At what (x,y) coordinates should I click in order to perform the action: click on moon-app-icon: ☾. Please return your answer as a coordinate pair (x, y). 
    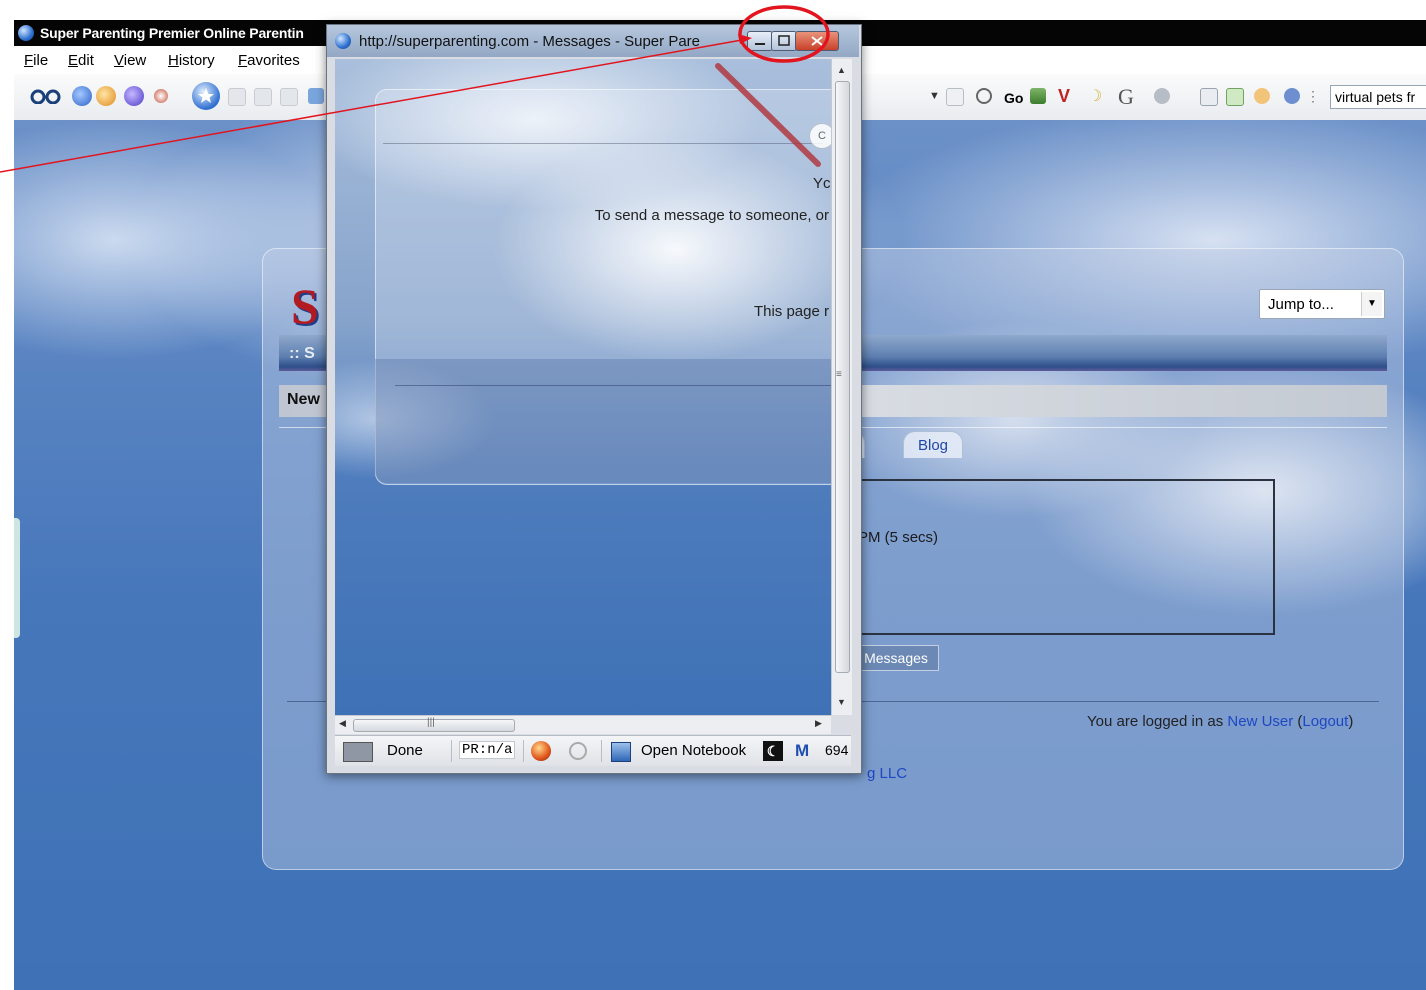
    Looking at the image, I should click on (773, 751).